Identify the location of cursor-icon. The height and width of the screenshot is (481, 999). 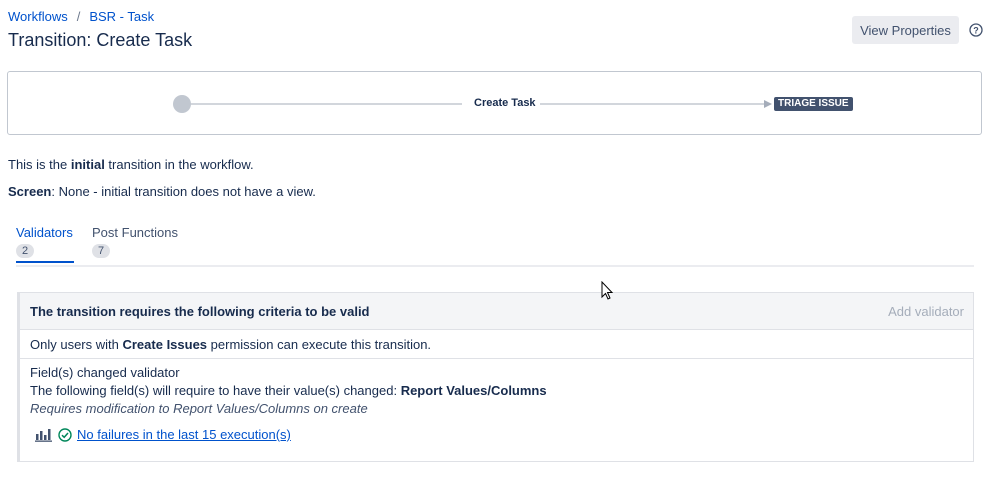
(607, 290).